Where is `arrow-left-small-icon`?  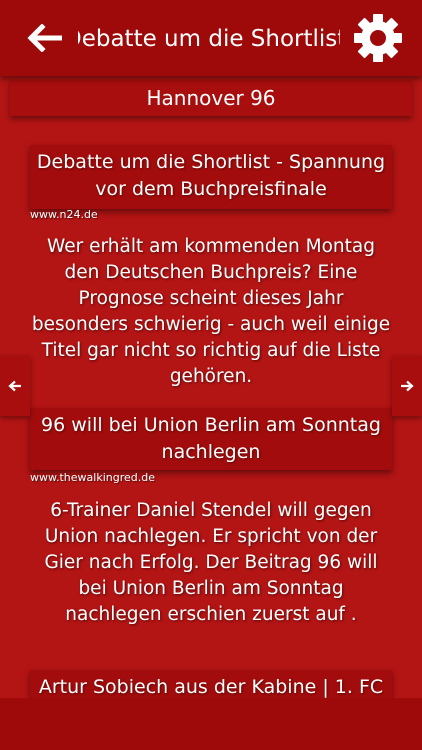 arrow-left-small-icon is located at coordinates (14, 386).